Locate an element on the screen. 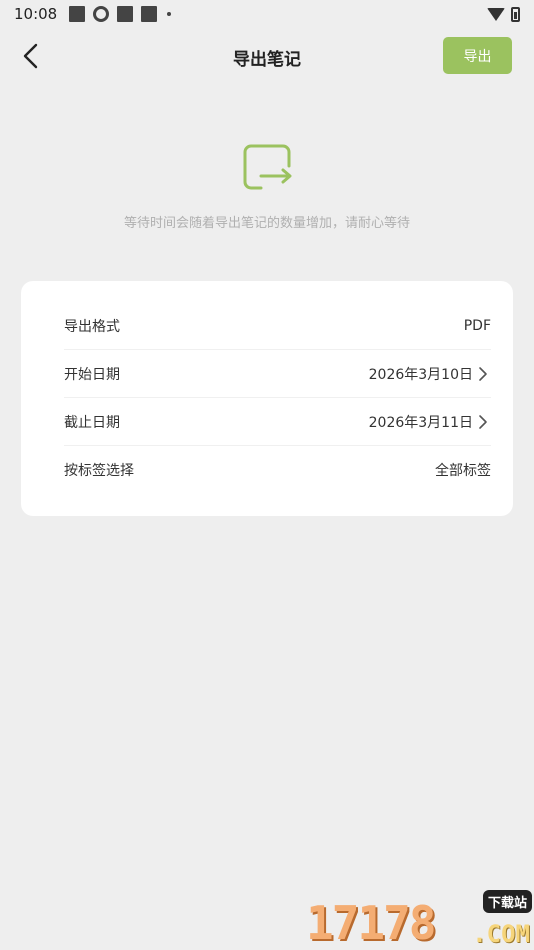 This screenshot has width=534, height=950. row-label: 按标签选择 is located at coordinates (99, 471).